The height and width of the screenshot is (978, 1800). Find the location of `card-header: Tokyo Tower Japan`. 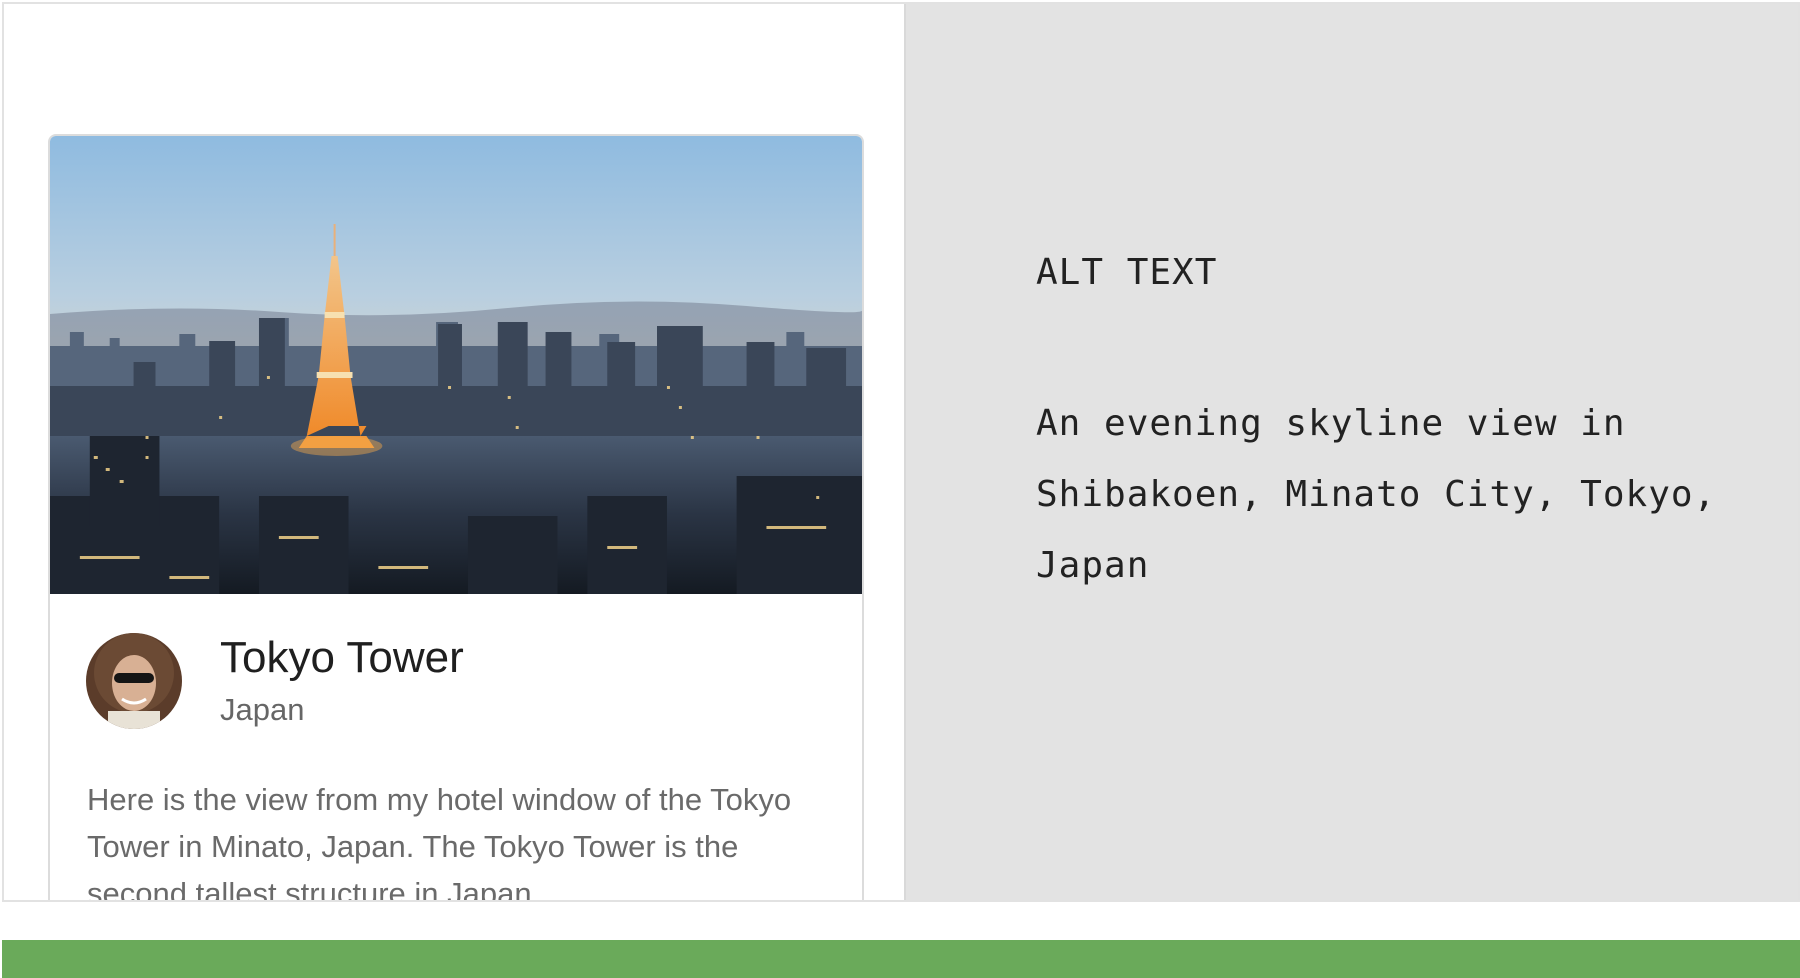

card-header: Tokyo Tower Japan is located at coordinates (275, 681).